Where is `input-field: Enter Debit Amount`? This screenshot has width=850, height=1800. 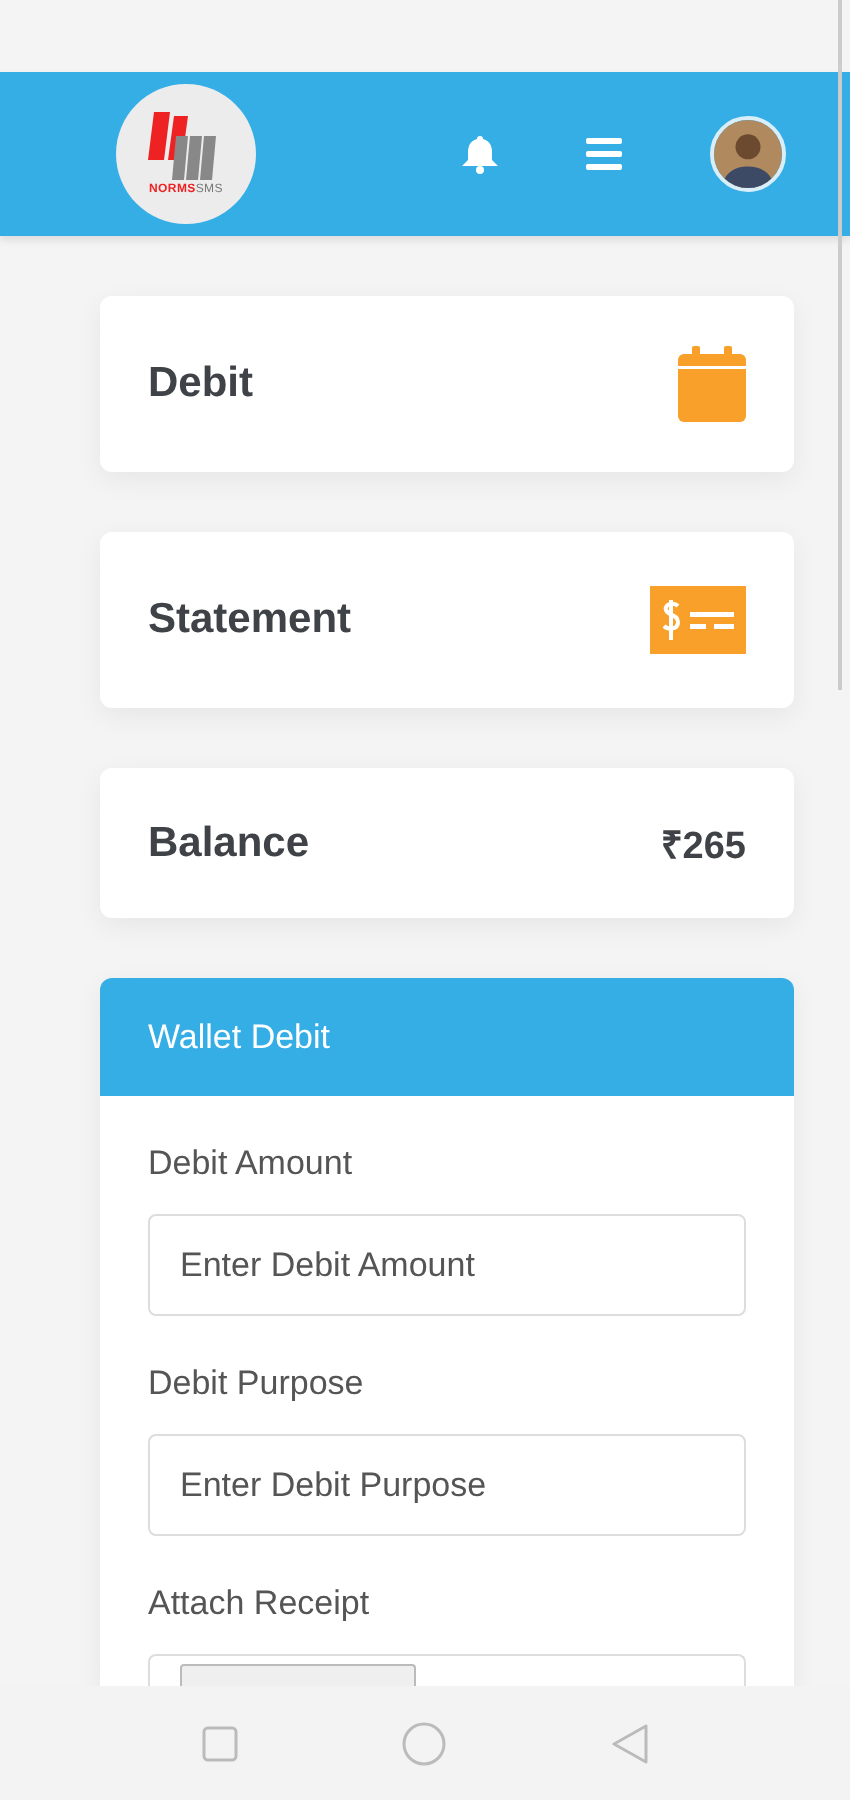
input-field: Enter Debit Amount is located at coordinates (447, 1265).